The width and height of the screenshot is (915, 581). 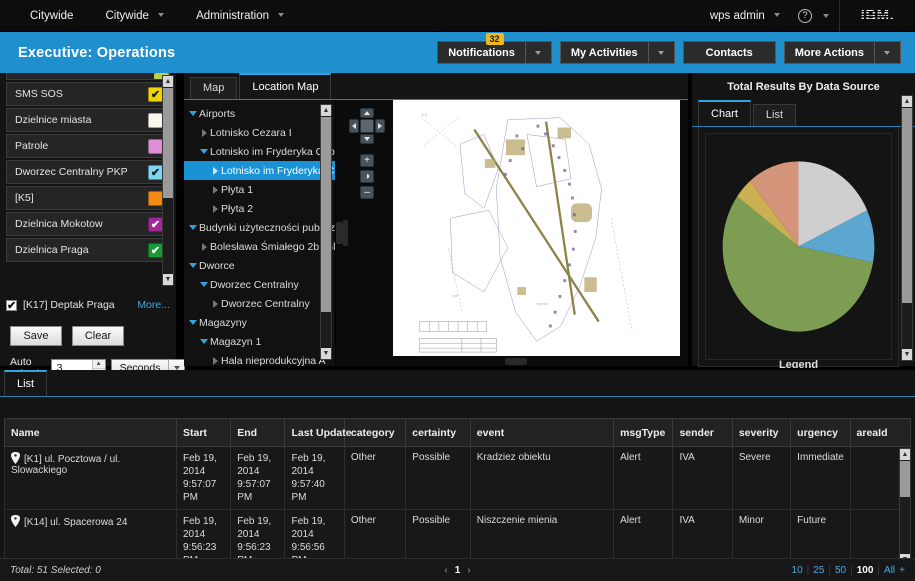 What do you see at coordinates (51, 16) in the screenshot?
I see `topbar-menu-citywide-home: Citywide` at bounding box center [51, 16].